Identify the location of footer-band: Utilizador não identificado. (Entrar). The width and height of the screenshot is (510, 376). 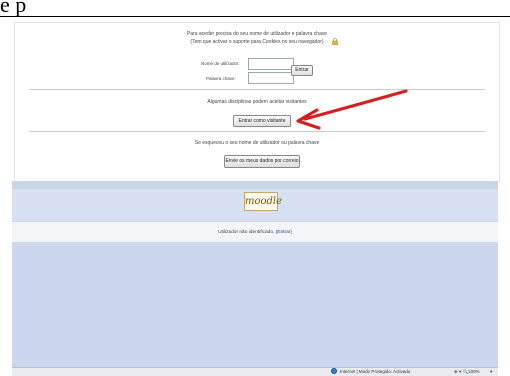
(255, 232).